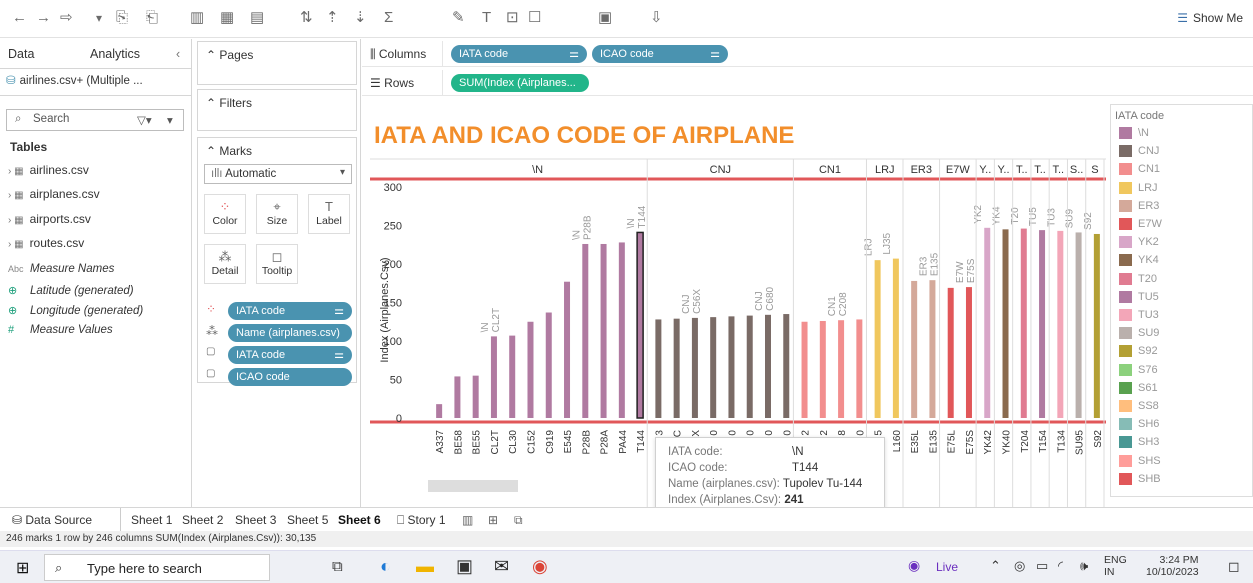 This screenshot has width=1253, height=583. What do you see at coordinates (277, 214) in the screenshot?
I see `size-button: ⌖ Size` at bounding box center [277, 214].